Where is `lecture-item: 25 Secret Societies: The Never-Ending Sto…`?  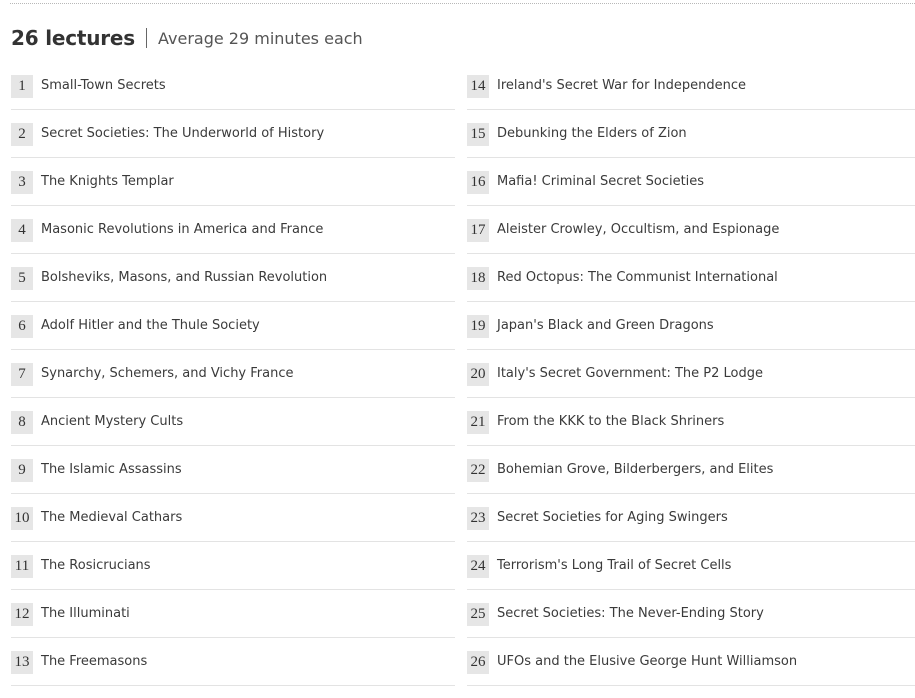
lecture-item: 25 Secret Societies: The Never-Ending Sto… is located at coordinates (691, 614).